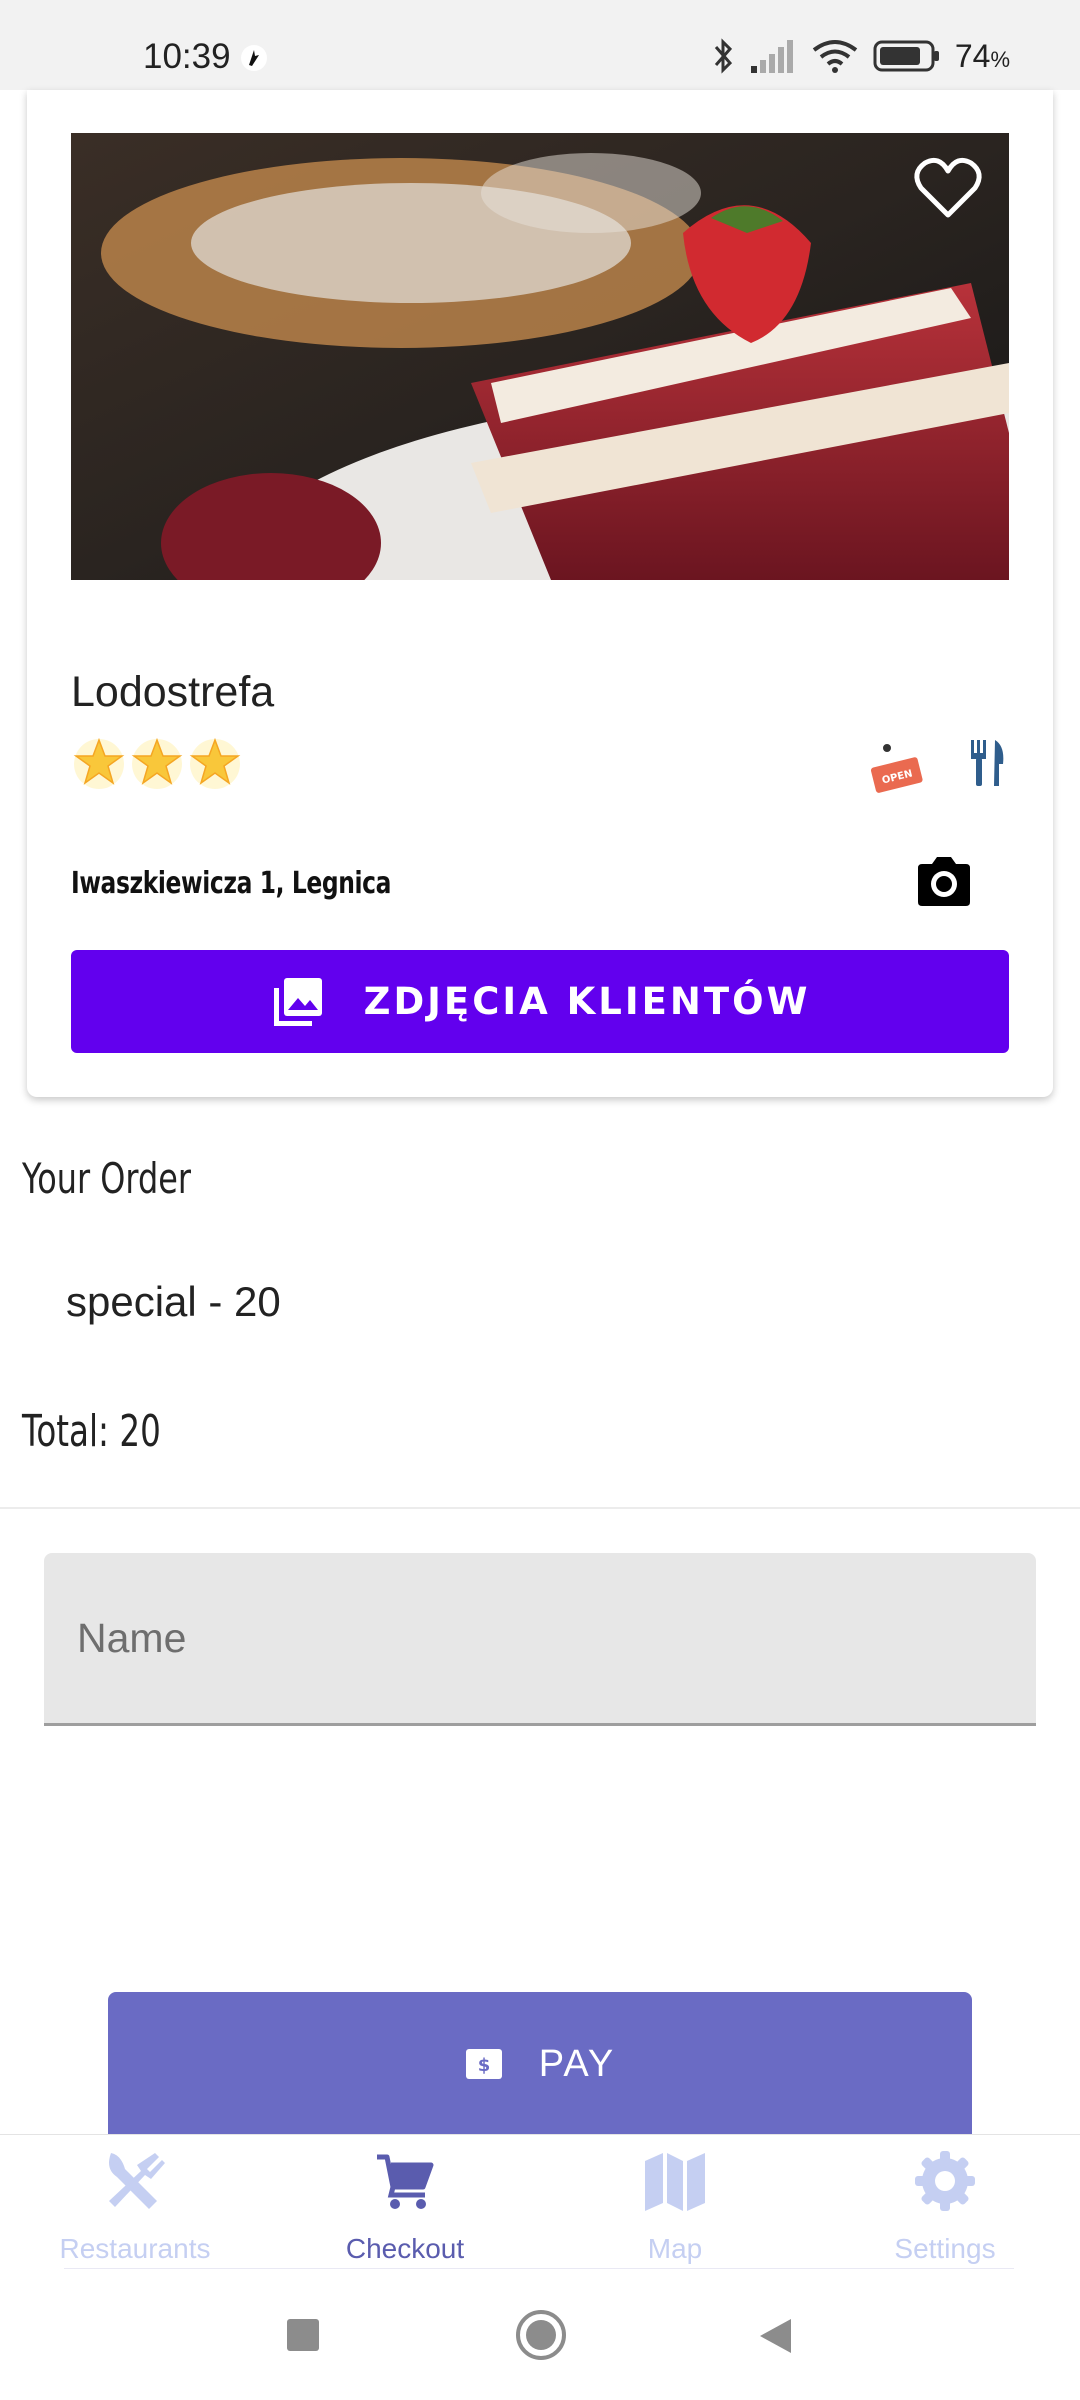 The width and height of the screenshot is (1080, 2400). Describe the element at coordinates (187, 56) in the screenshot. I see `status-time: 10:39` at that location.